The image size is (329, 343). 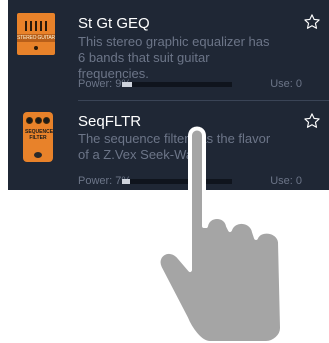 I want to click on pedal-footswitch, so click(x=38, y=155).